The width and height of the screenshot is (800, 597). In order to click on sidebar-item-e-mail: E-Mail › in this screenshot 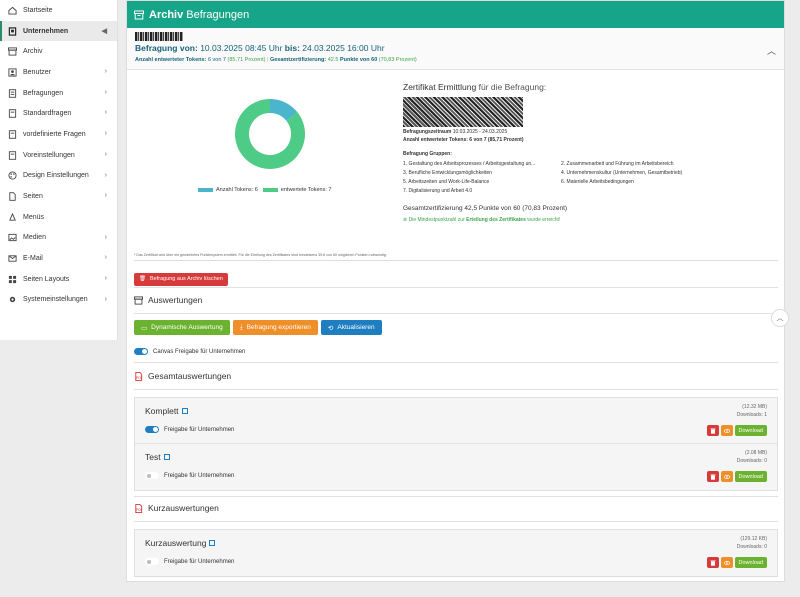, I will do `click(58, 258)`.